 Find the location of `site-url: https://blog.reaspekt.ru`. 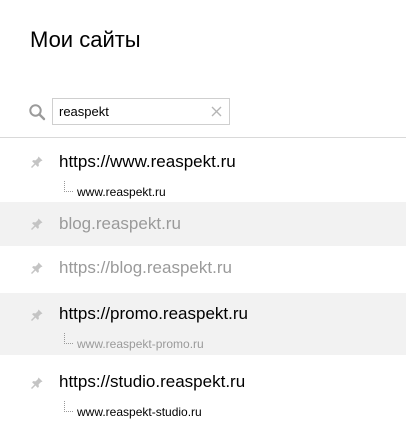

site-url: https://blog.reaspekt.ru is located at coordinates (145, 268).